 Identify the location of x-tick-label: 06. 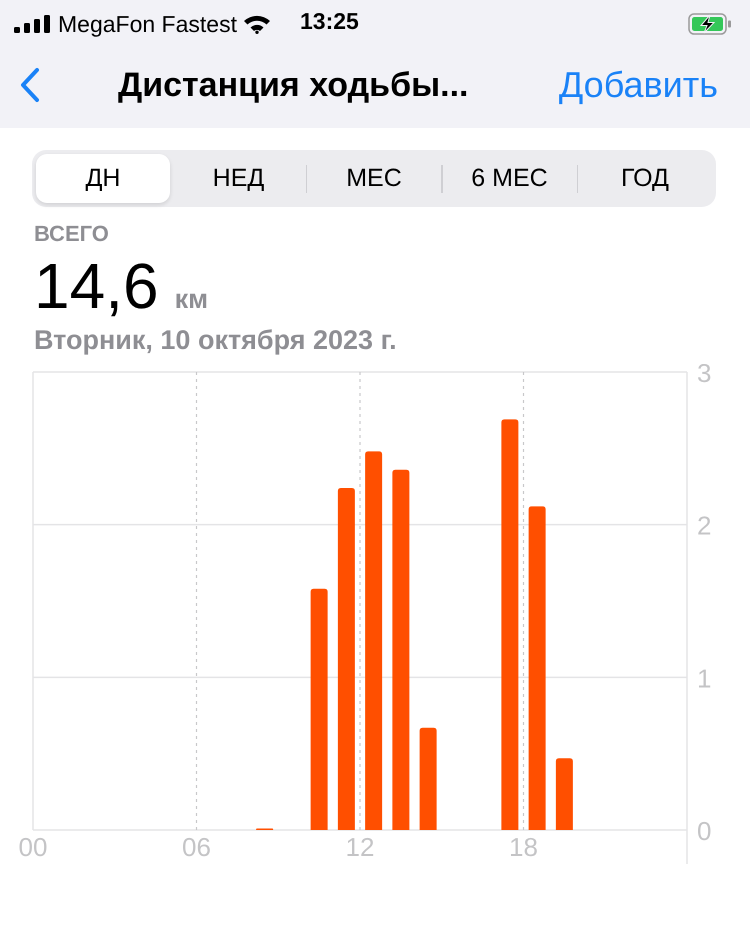
(196, 847).